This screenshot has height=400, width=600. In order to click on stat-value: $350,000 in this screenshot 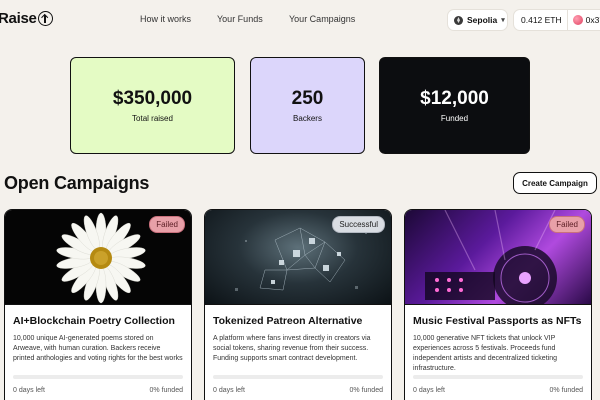, I will do `click(152, 98)`.